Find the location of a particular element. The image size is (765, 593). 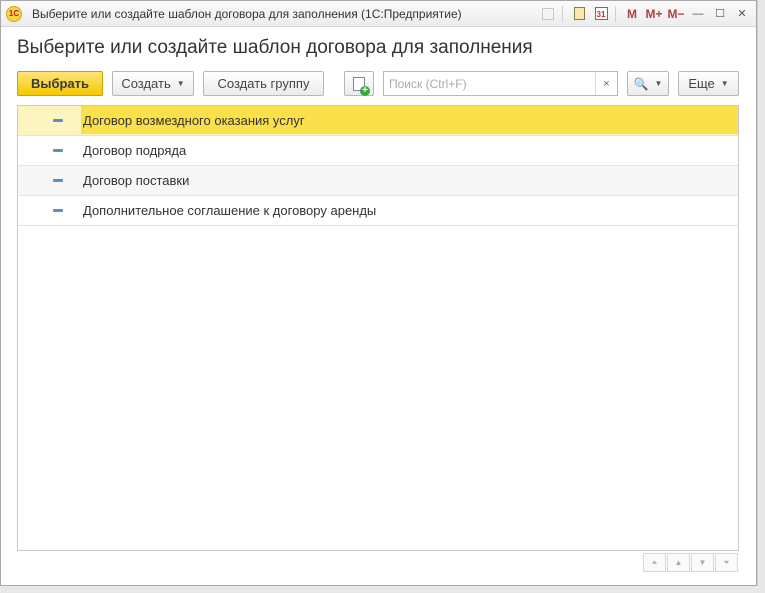

search-options-button: 🔍 ▼ is located at coordinates (648, 83).